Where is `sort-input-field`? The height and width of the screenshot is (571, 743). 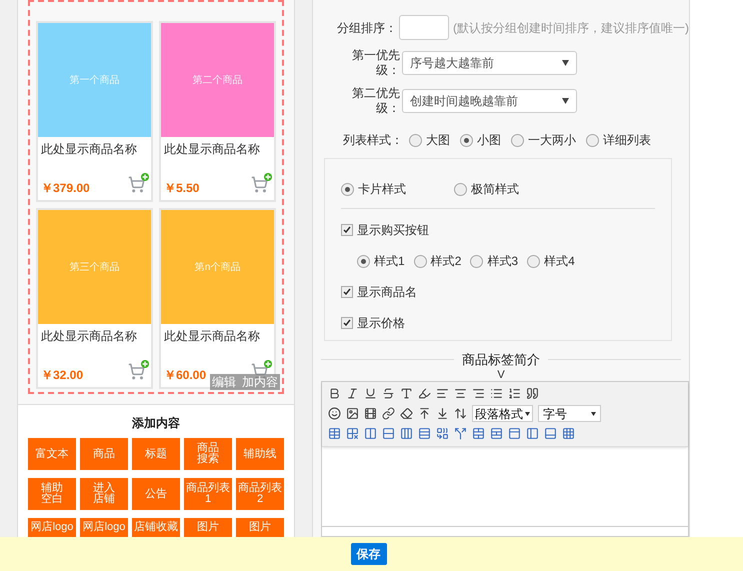 sort-input-field is located at coordinates (424, 27).